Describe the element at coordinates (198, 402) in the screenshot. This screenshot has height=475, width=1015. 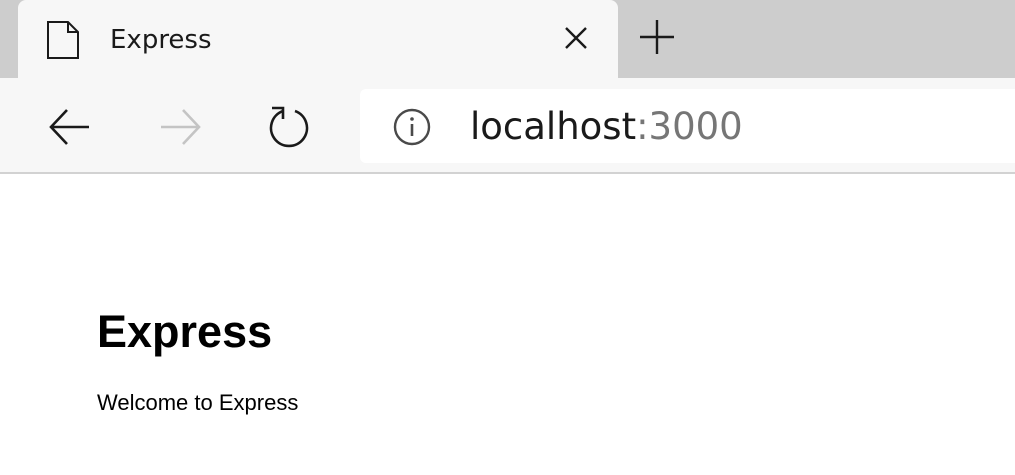
I see `welcome-text: Welcome to Express` at that location.